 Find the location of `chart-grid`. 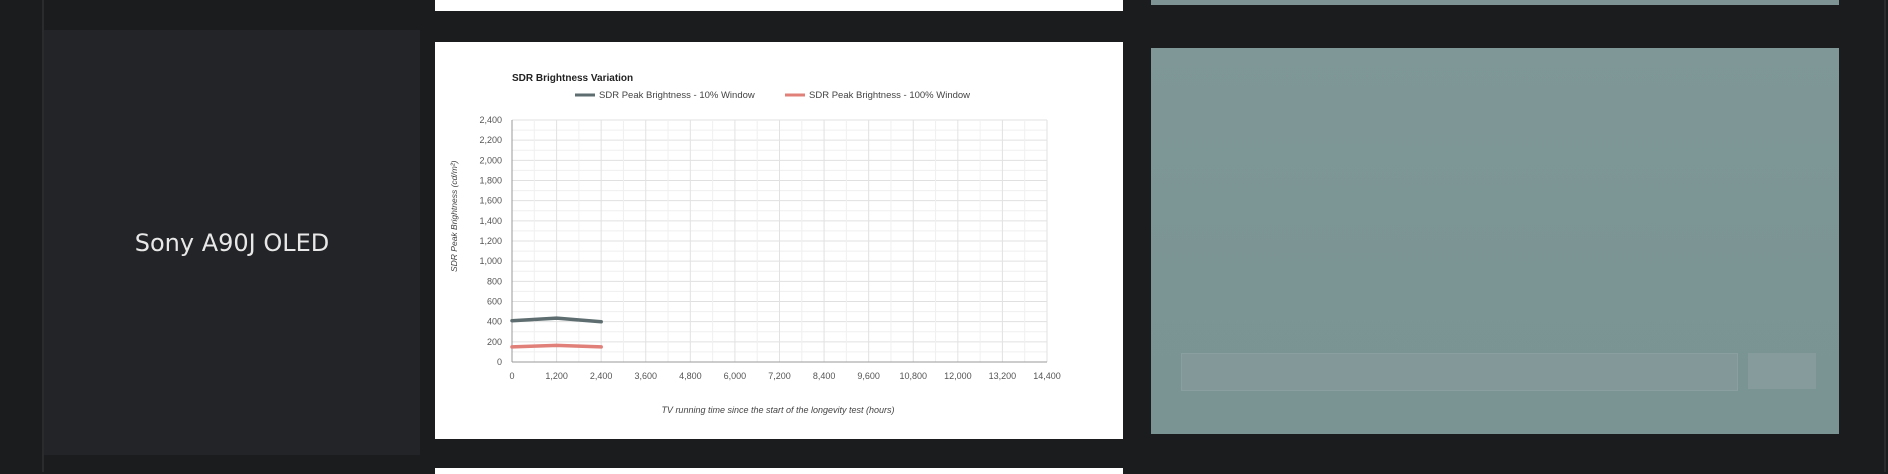

chart-grid is located at coordinates (779, 241).